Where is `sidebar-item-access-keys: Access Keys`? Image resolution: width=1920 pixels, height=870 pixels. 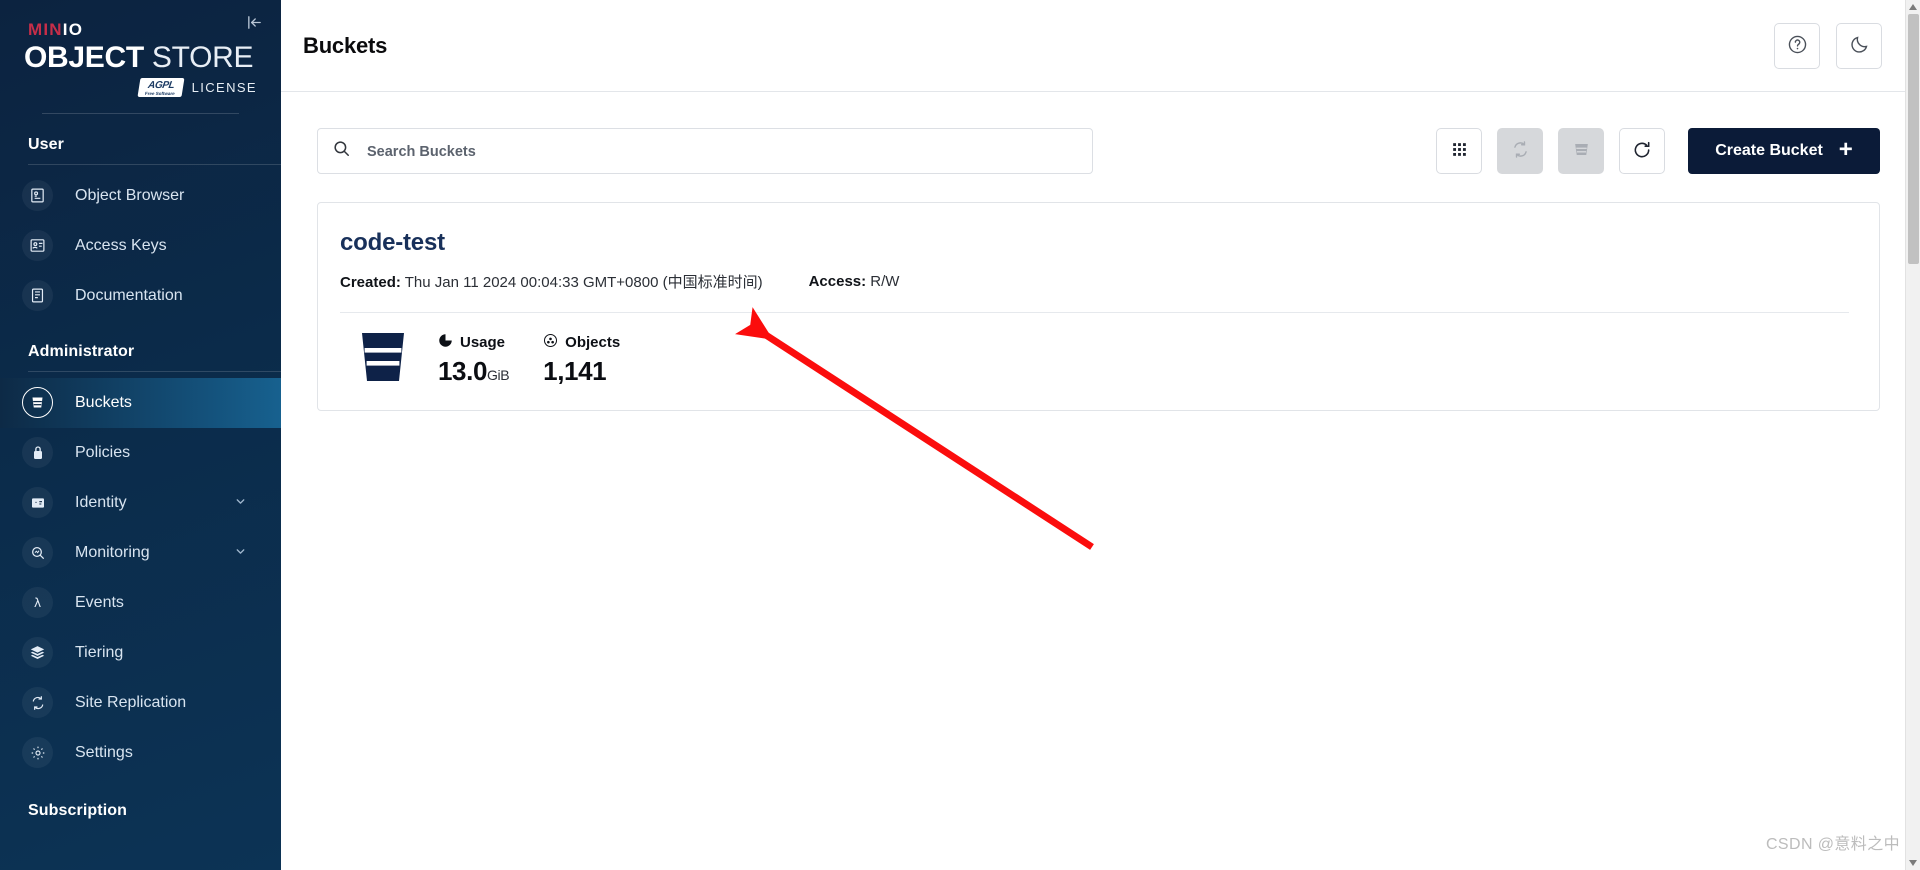
sidebar-item-access-keys: Access Keys is located at coordinates (140, 246).